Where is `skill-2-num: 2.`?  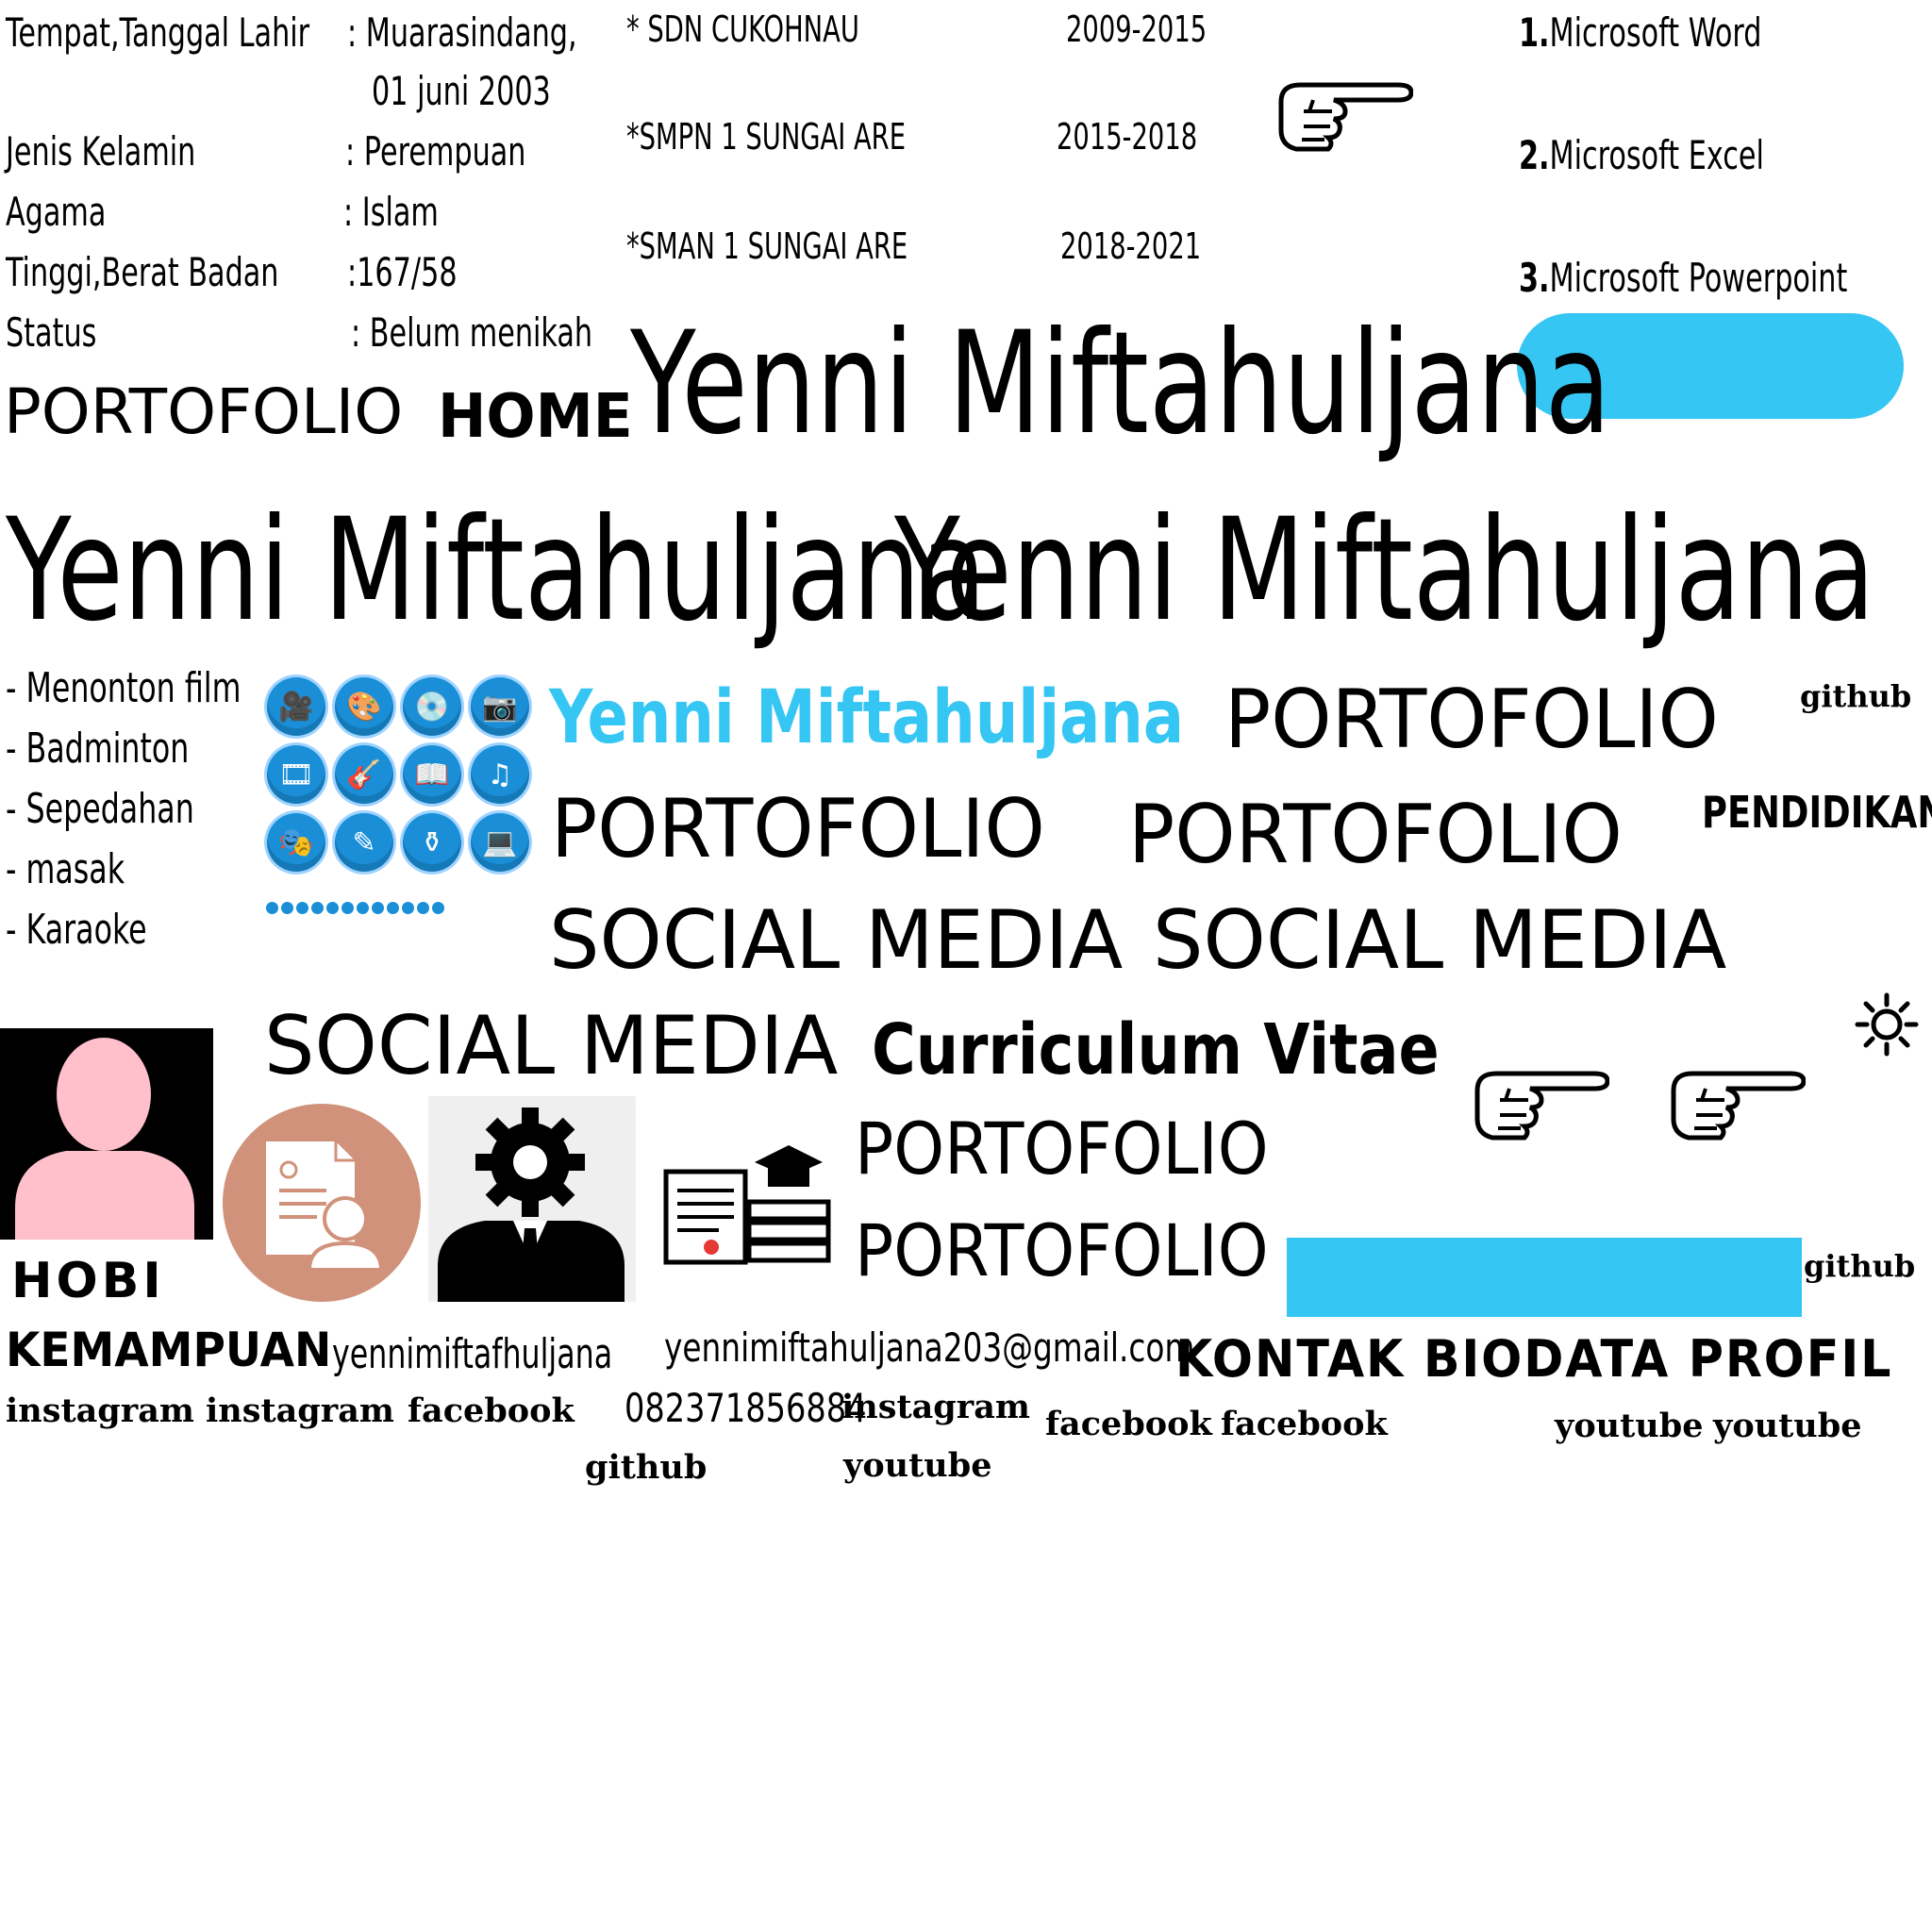 skill-2-num: 2. is located at coordinates (1535, 155).